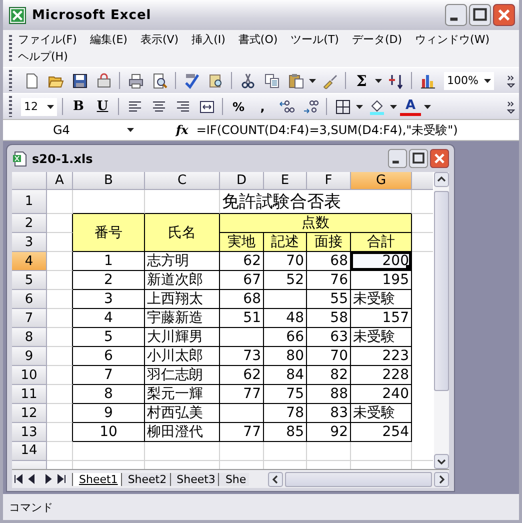 This screenshot has width=522, height=523. Describe the element at coordinates (60, 181) in the screenshot. I see `column-header: A` at that location.